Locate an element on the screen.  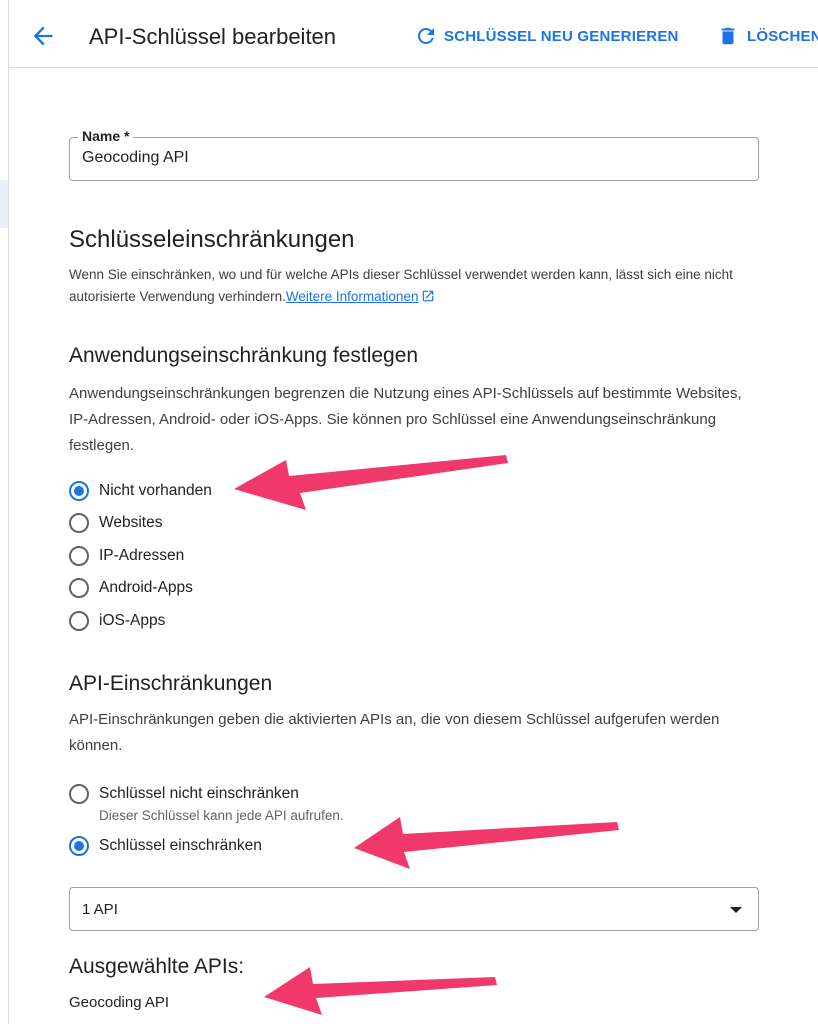
delete-label: LÖSCHEN is located at coordinates (782, 36).